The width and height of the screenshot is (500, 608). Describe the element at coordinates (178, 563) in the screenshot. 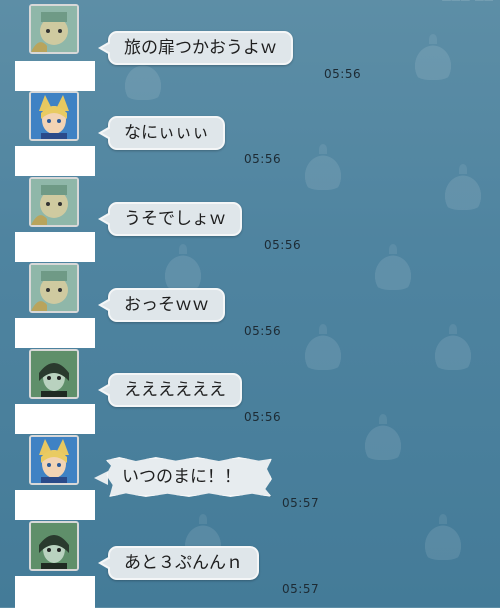

I see `message-bubble: あと３ぷんんｎ` at that location.